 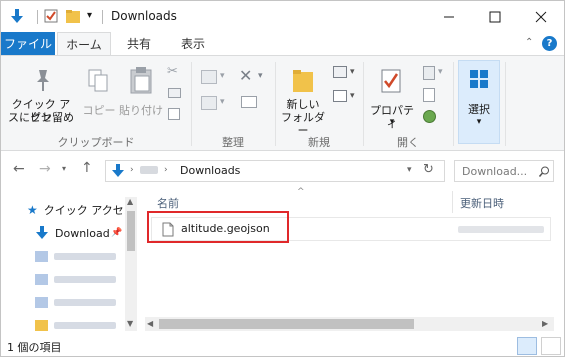 What do you see at coordinates (501, 229) in the screenshot?
I see `file-date-blurred` at bounding box center [501, 229].